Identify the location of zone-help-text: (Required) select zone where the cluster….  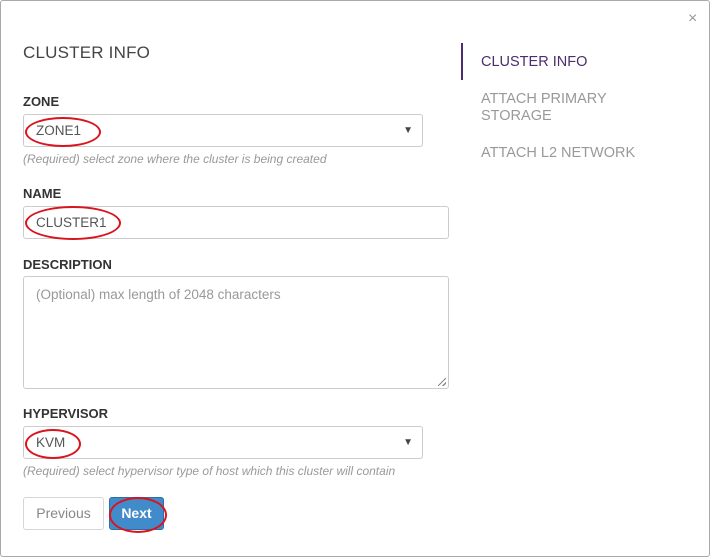
(175, 159).